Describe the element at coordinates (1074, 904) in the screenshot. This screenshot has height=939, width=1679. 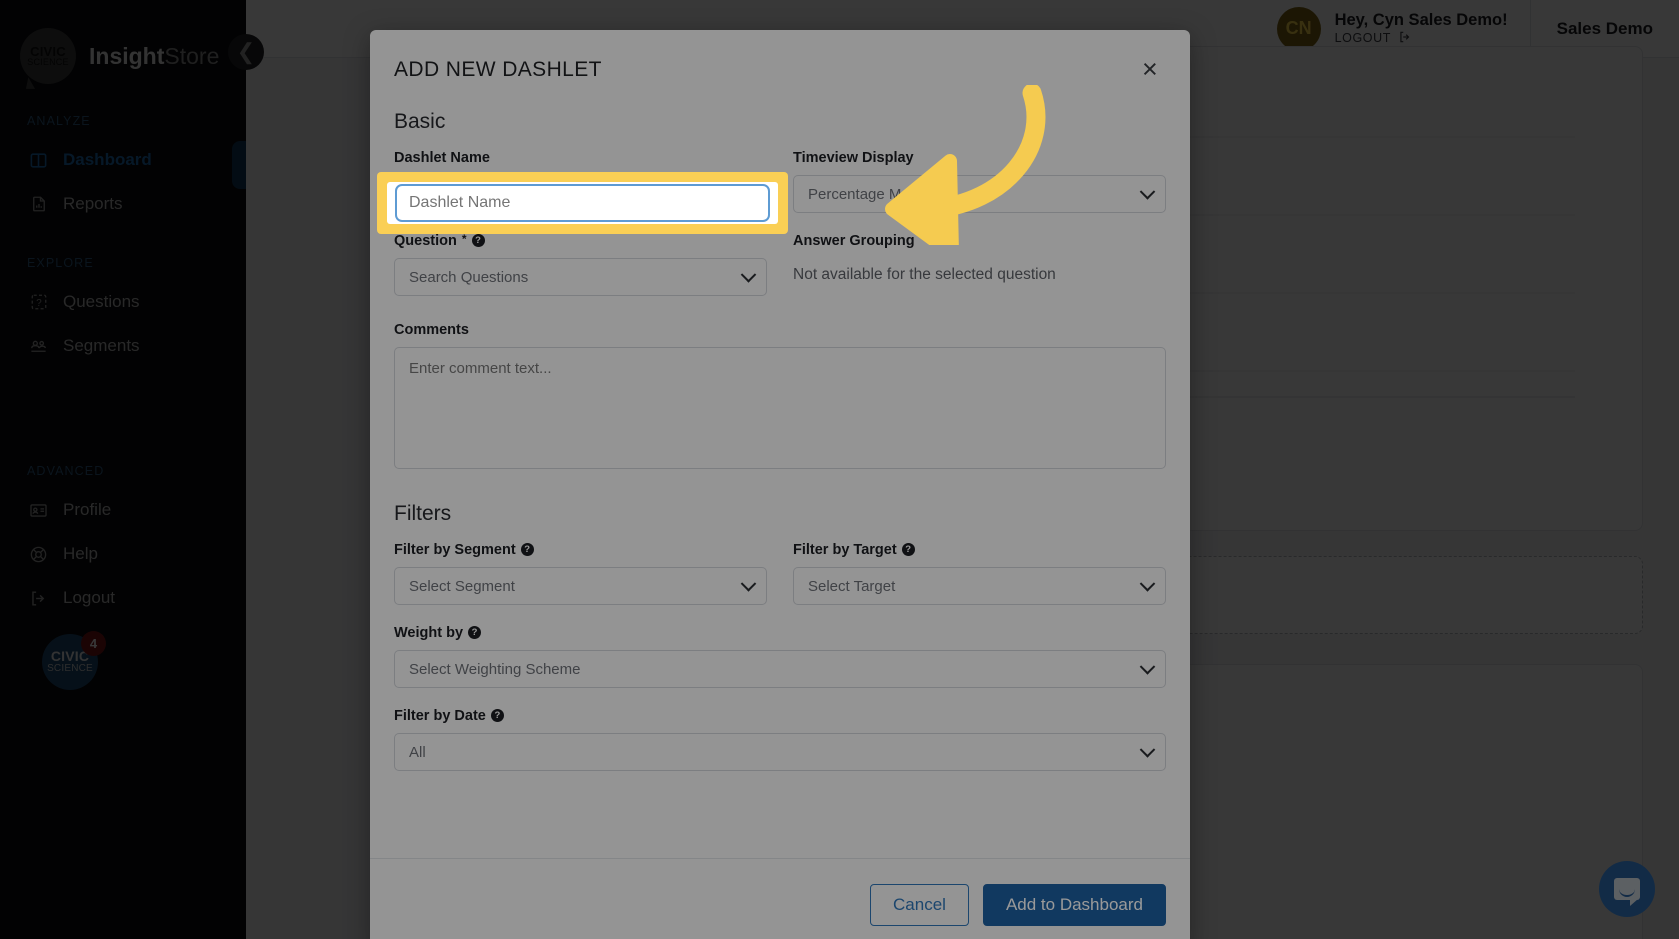
I see `add-to-dashboard-button: Add to Dashboard` at that location.